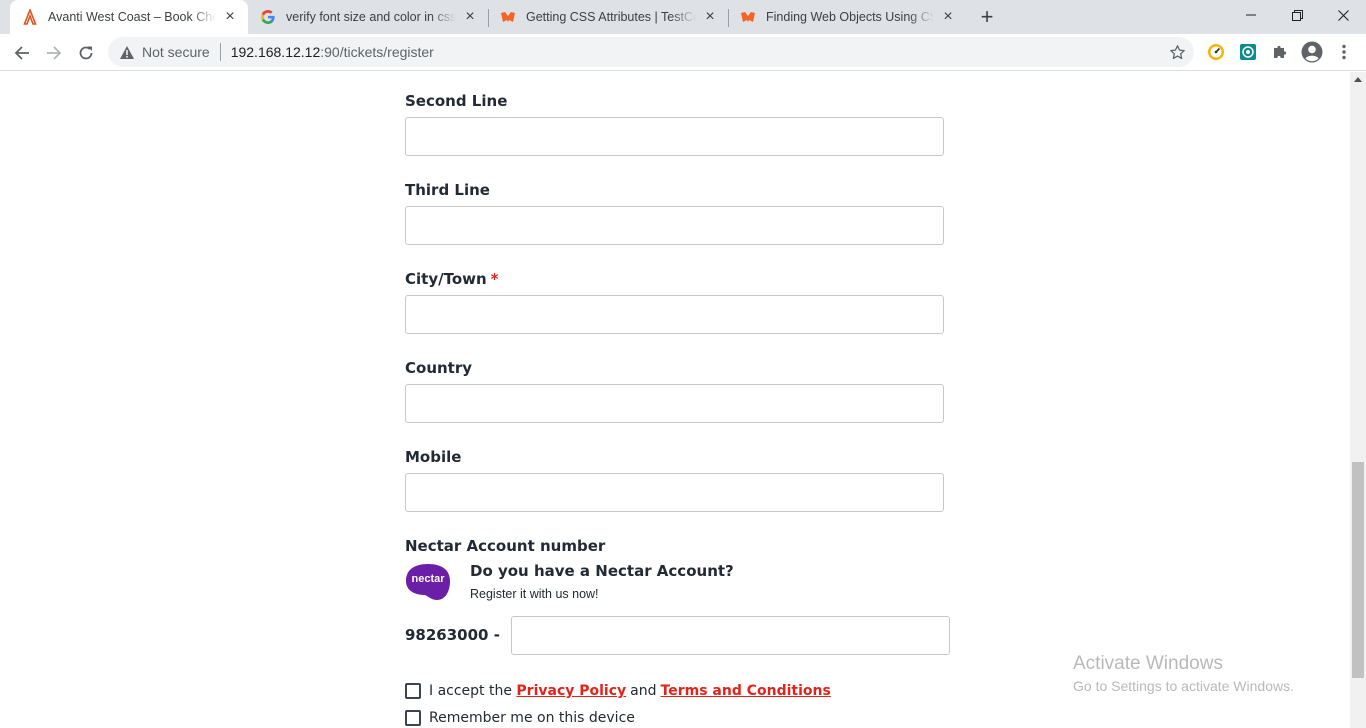 This screenshot has width=1366, height=728. I want to click on required-asterisk: *, so click(494, 279).